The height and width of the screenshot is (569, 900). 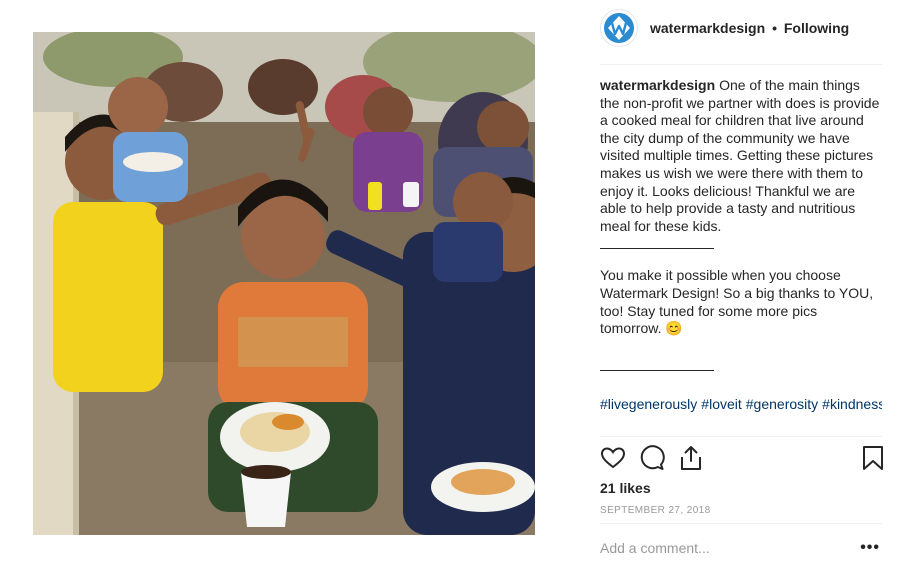 I want to click on post-header: watermarkdesign • Following, so click(x=741, y=28).